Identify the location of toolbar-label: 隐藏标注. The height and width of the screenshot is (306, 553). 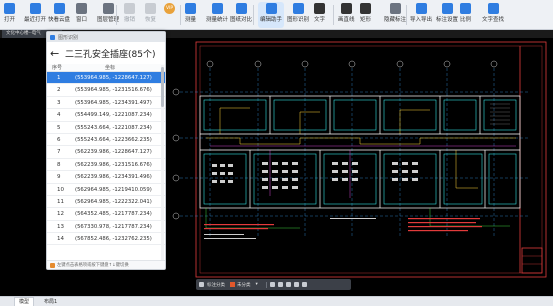
(395, 20).